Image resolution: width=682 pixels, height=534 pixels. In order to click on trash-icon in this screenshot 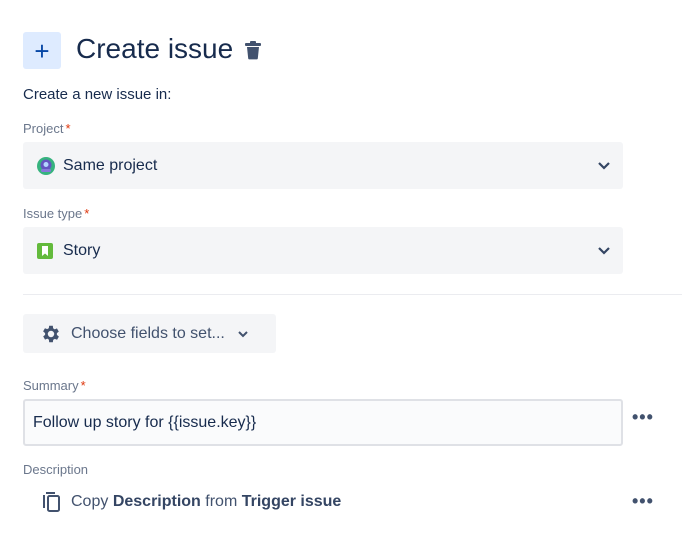, I will do `click(253, 52)`.